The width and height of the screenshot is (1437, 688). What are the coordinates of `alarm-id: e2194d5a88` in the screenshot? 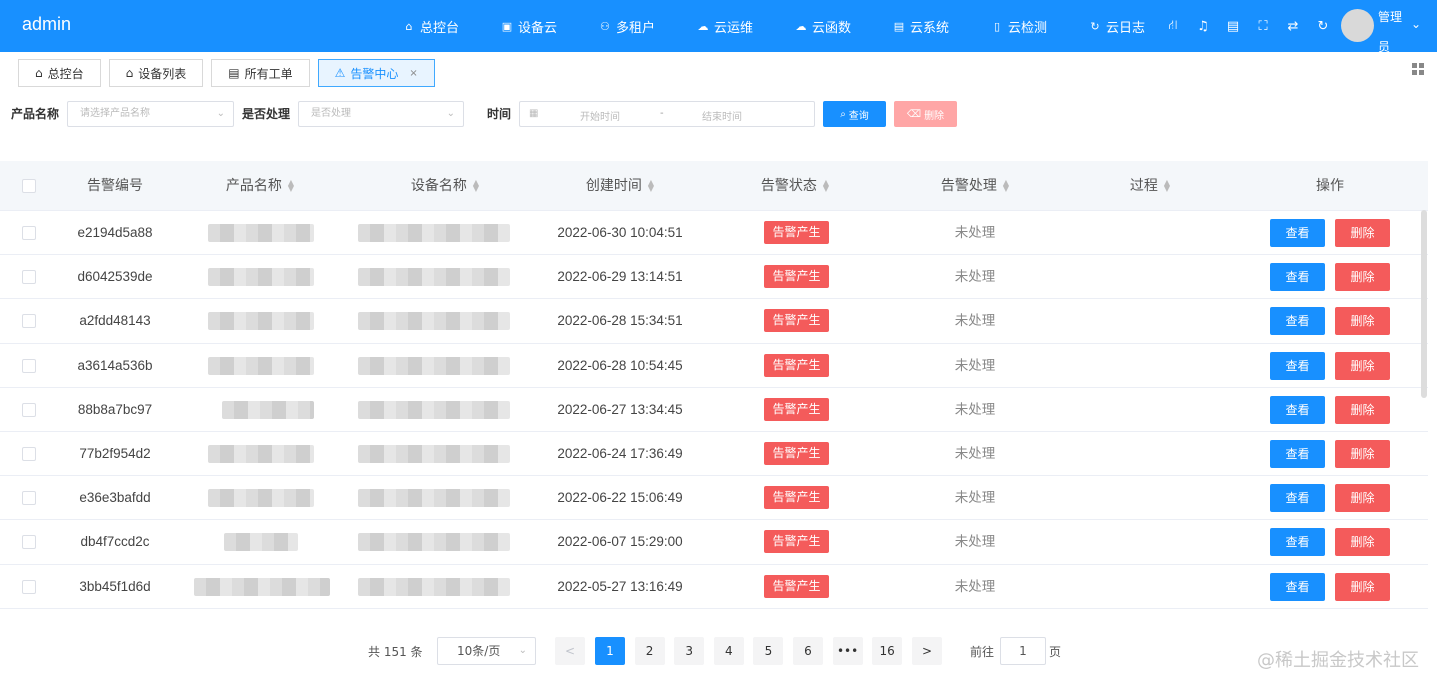 It's located at (115, 232).